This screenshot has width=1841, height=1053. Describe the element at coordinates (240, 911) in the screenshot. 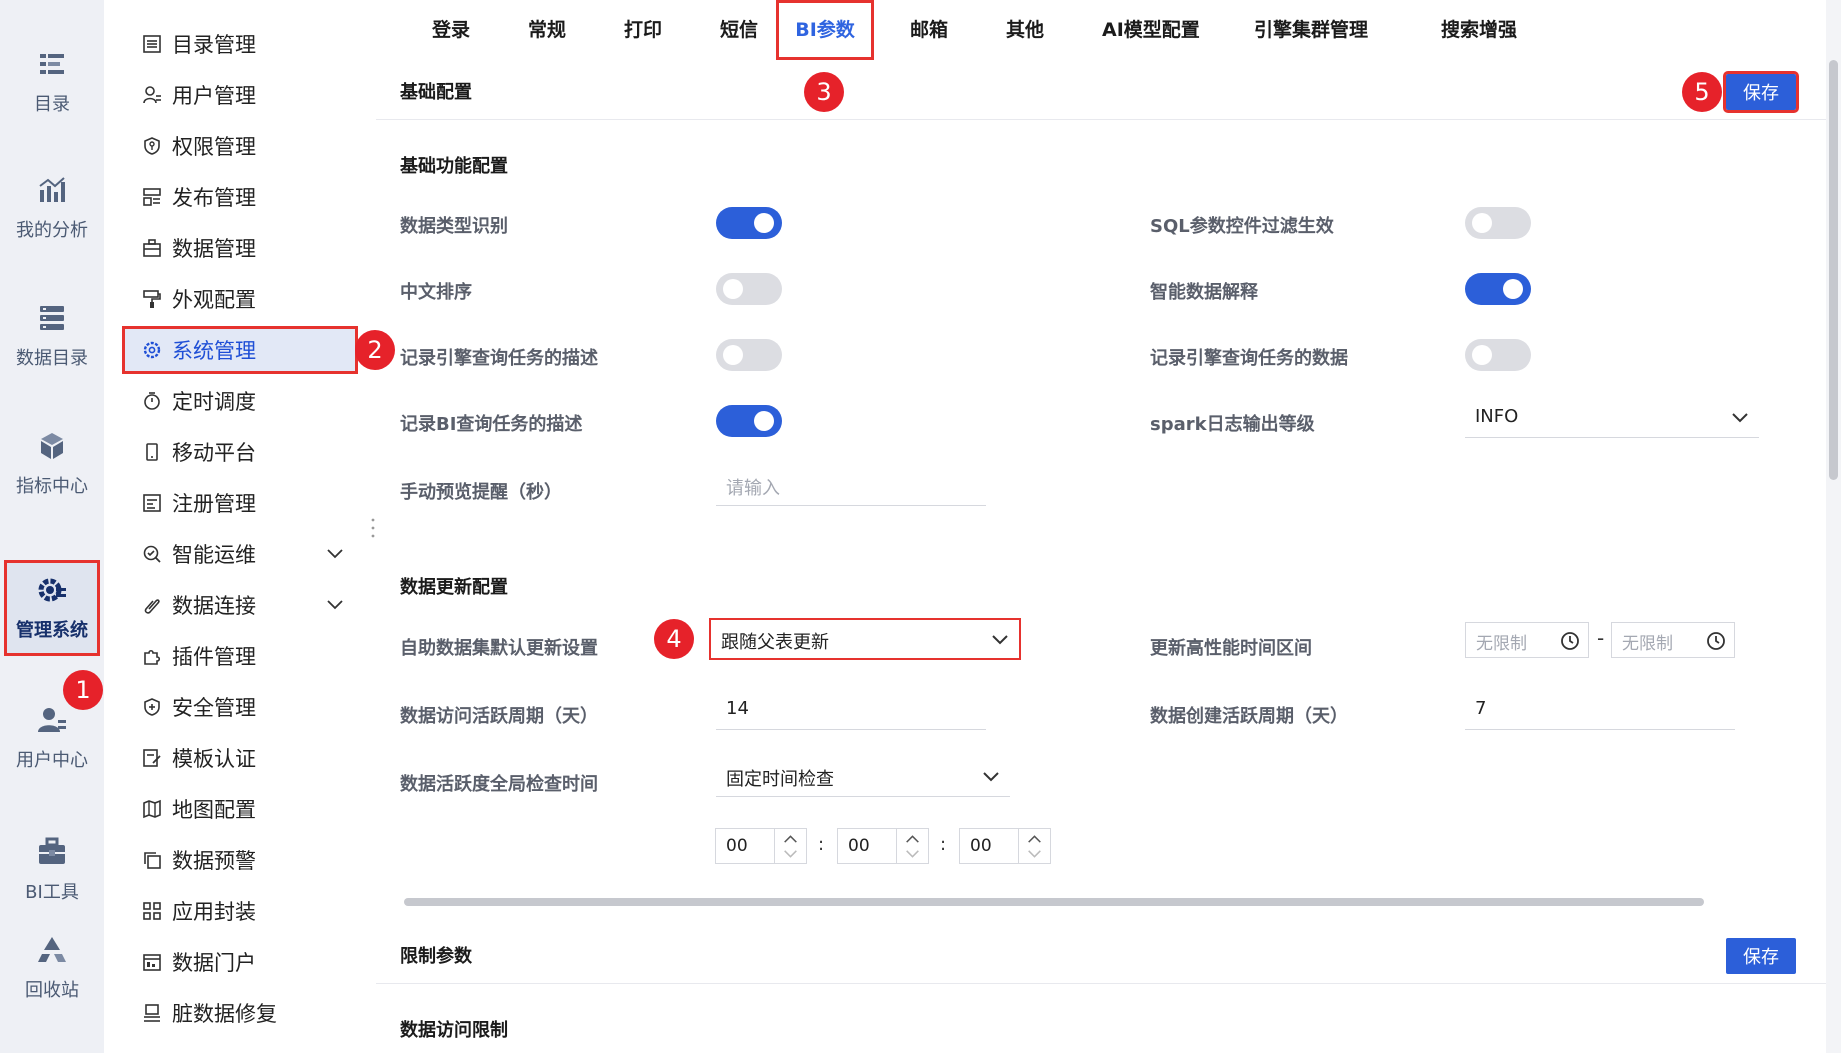

I see `menu-item-app-packaging: 应用封装` at that location.